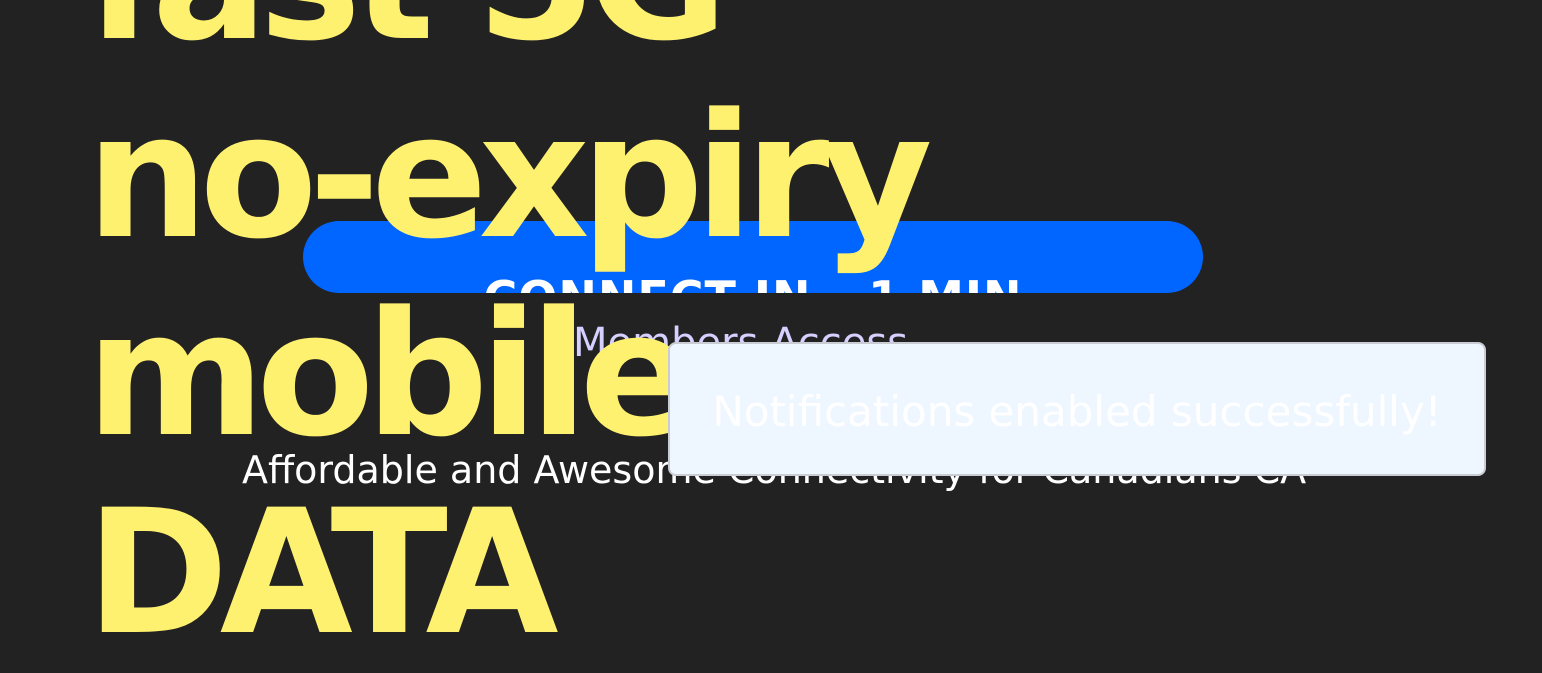  What do you see at coordinates (322, 572) in the screenshot?
I see `hero-heading-line: DATA` at bounding box center [322, 572].